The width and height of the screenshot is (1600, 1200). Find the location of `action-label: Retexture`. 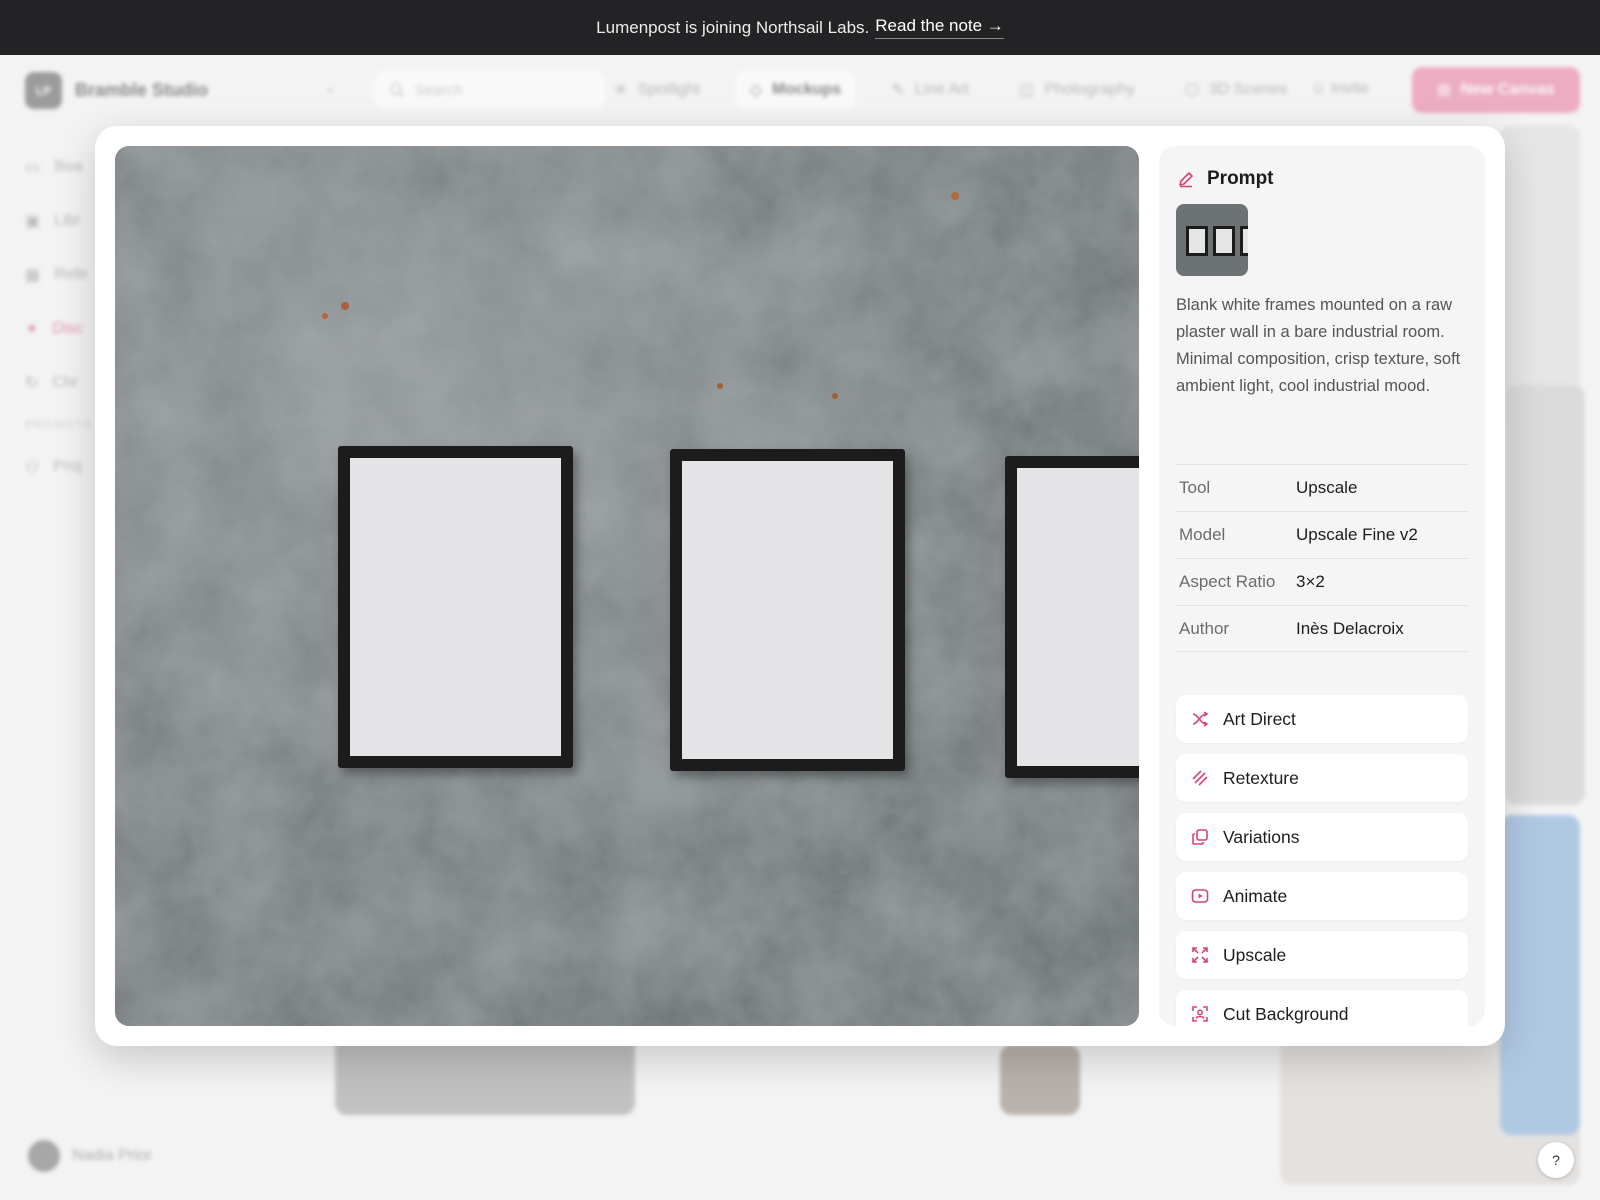

action-label: Retexture is located at coordinates (1261, 777).